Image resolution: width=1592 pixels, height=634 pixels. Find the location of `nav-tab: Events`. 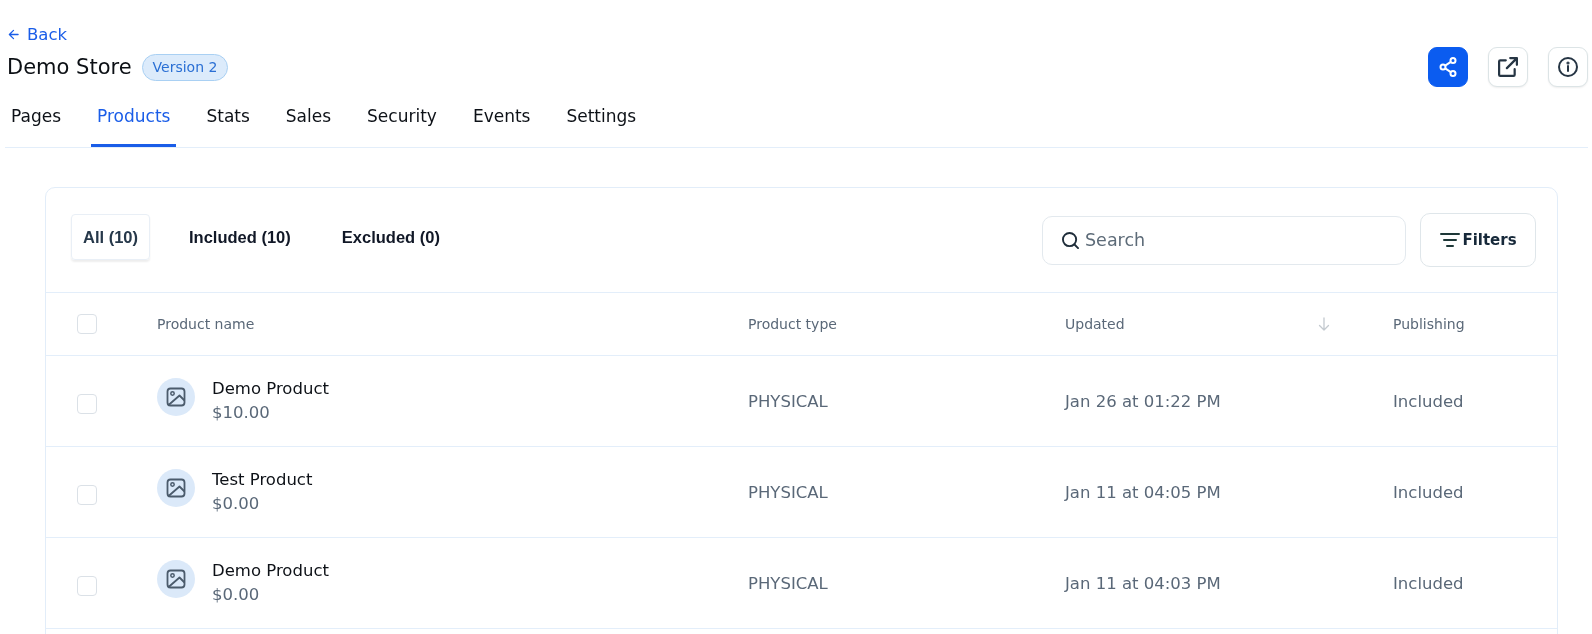

nav-tab: Events is located at coordinates (501, 117).